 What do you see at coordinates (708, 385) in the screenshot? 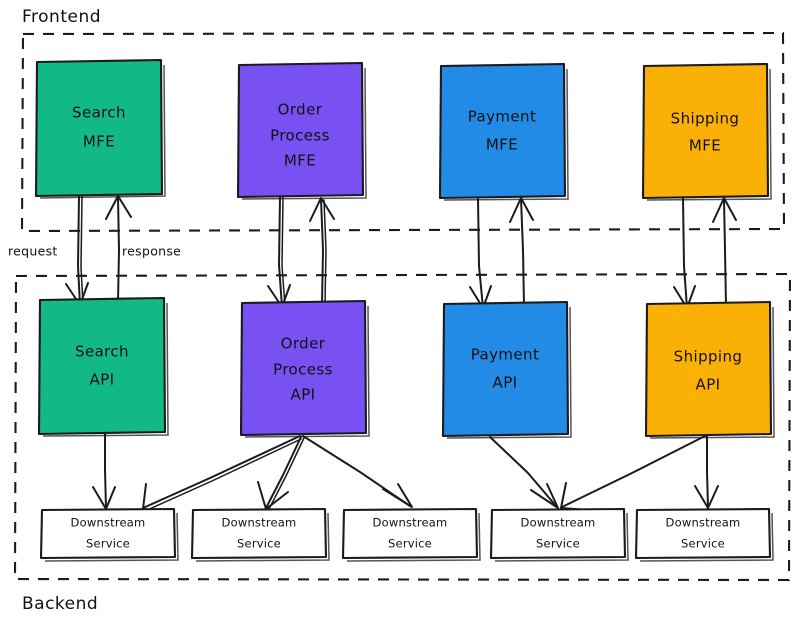
I see `shipping-api-label-line2: API` at bounding box center [708, 385].